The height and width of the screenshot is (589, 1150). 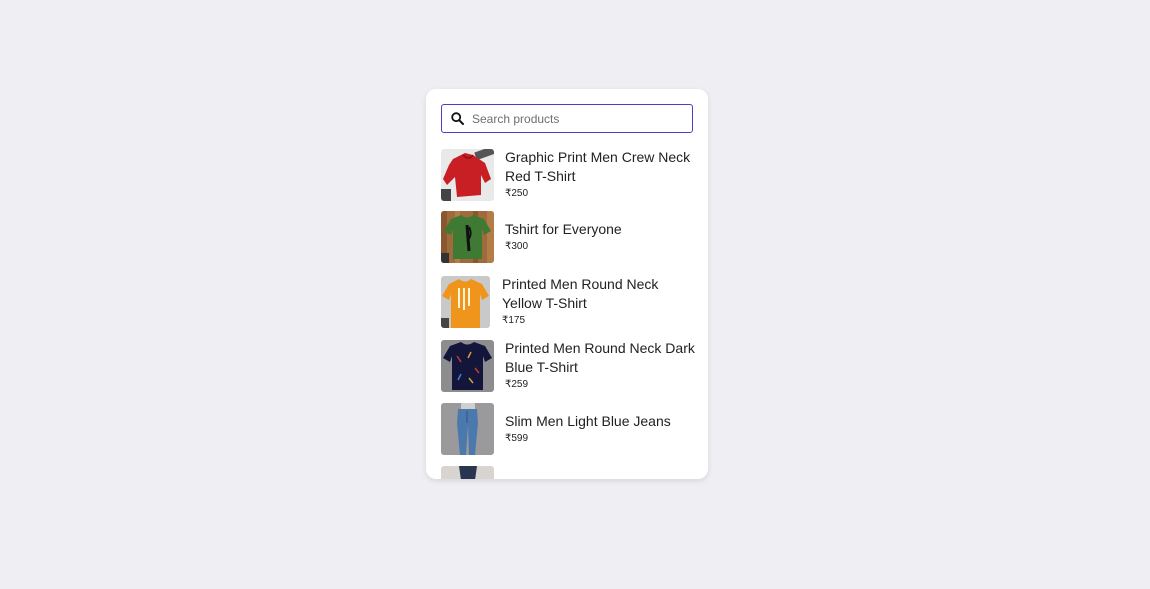 What do you see at coordinates (517, 193) in the screenshot?
I see `product-price: ₹250` at bounding box center [517, 193].